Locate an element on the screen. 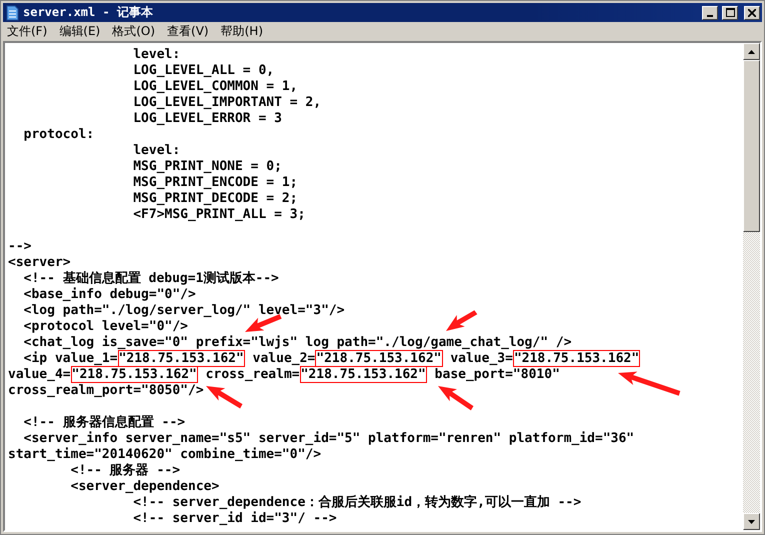  scroll-down-button is located at coordinates (751, 521).